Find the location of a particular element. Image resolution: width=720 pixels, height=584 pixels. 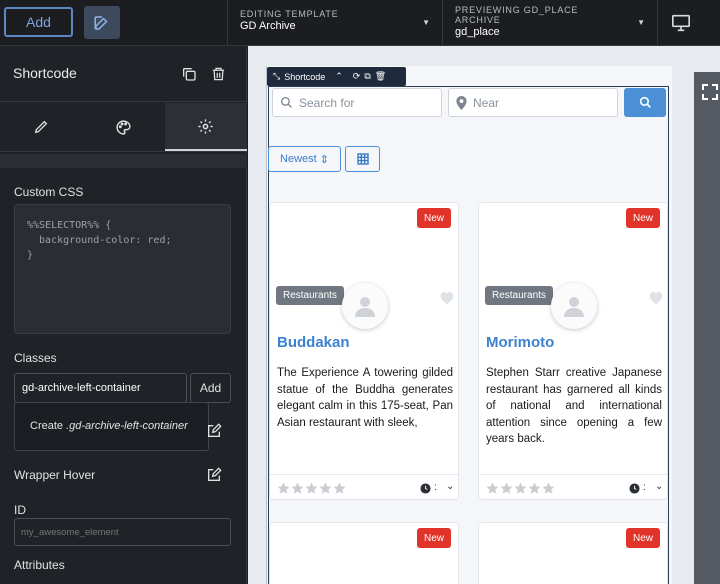

previewing-dropdown: PREVIEWING GD_PLACE ARCHIVE gd_place ▼ is located at coordinates (550, 23).